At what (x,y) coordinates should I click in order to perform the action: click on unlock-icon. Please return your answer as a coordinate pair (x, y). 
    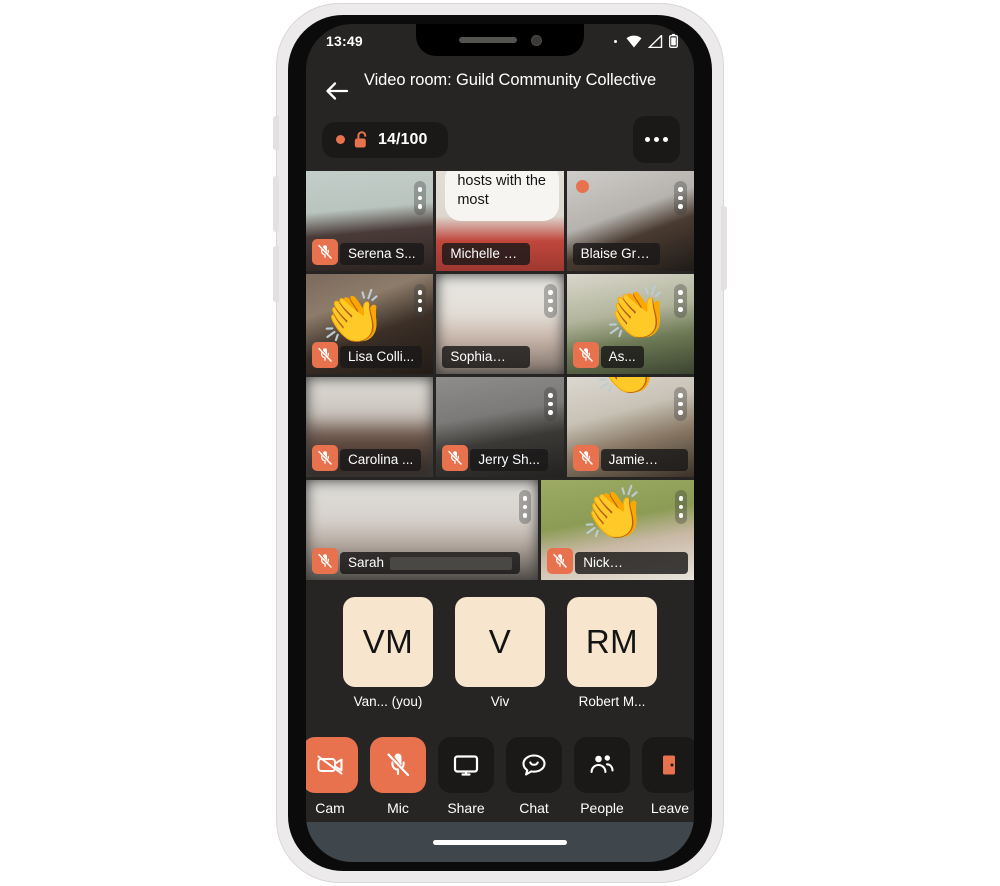
    Looking at the image, I should click on (360, 139).